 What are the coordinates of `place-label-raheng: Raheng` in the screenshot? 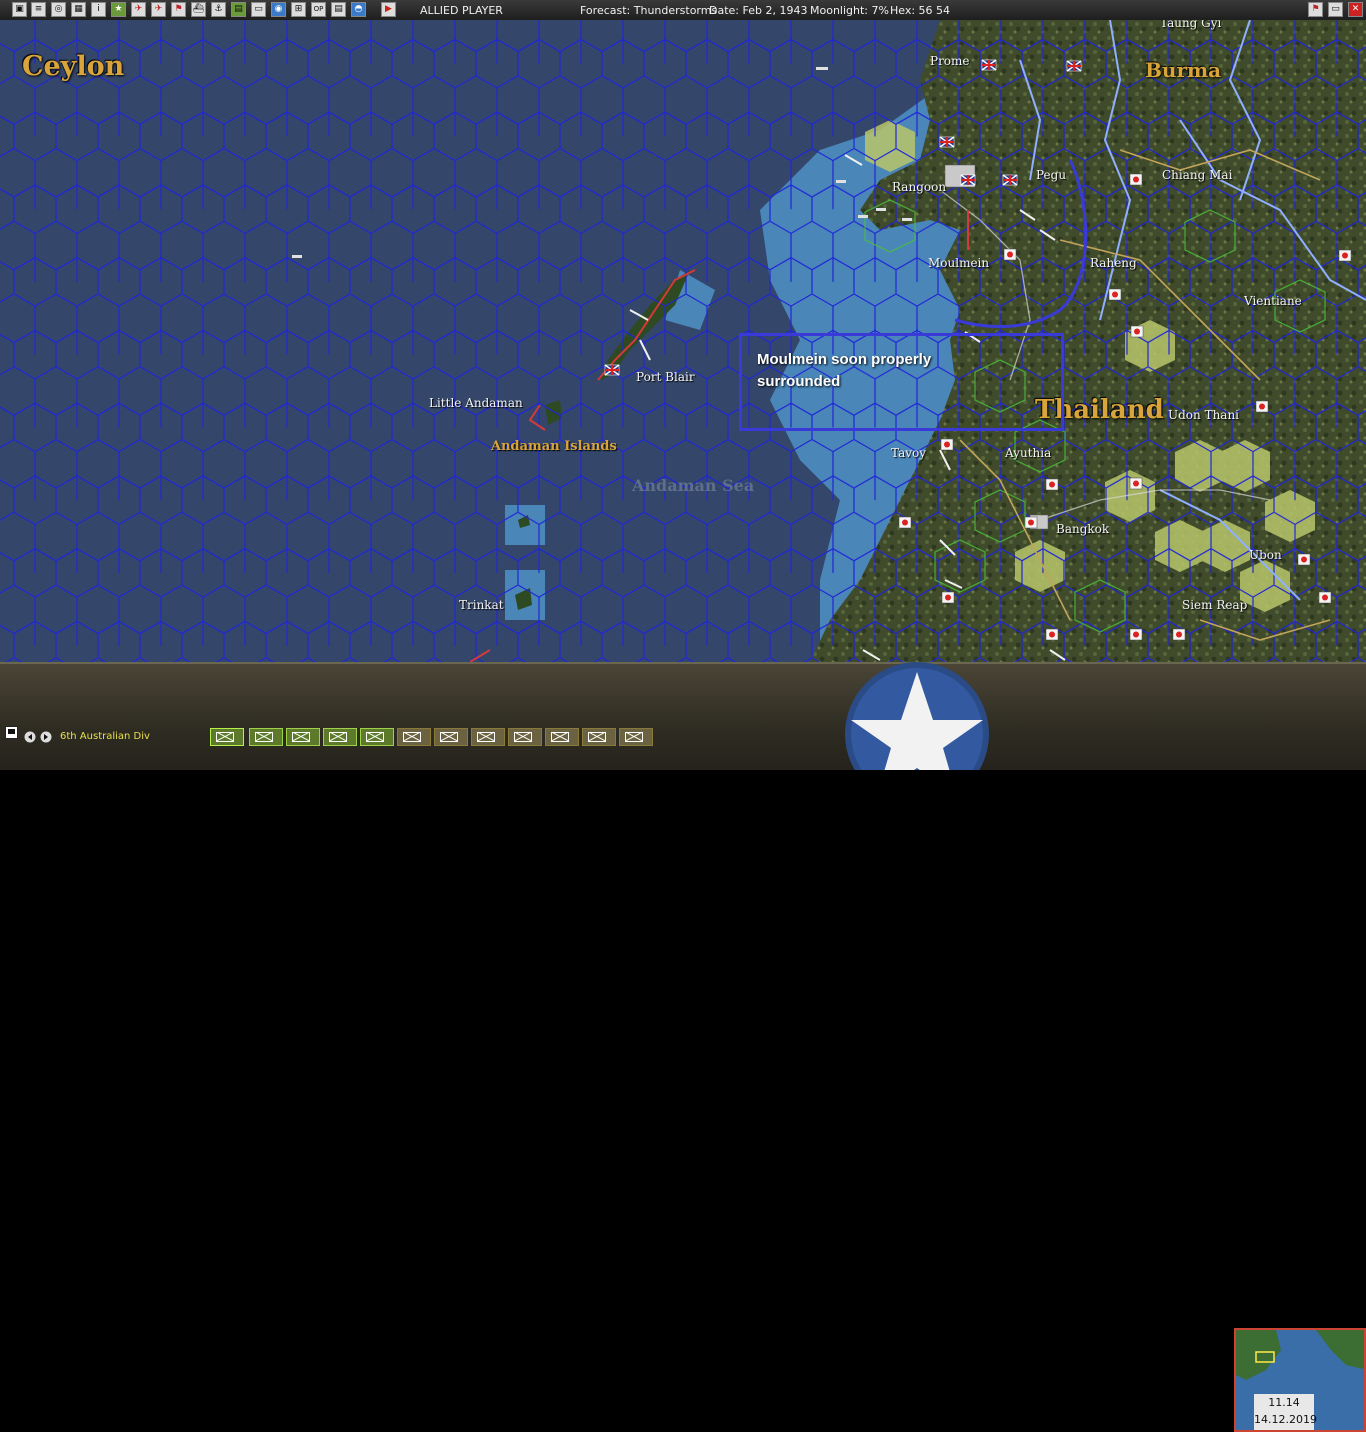 It's located at (1113, 263).